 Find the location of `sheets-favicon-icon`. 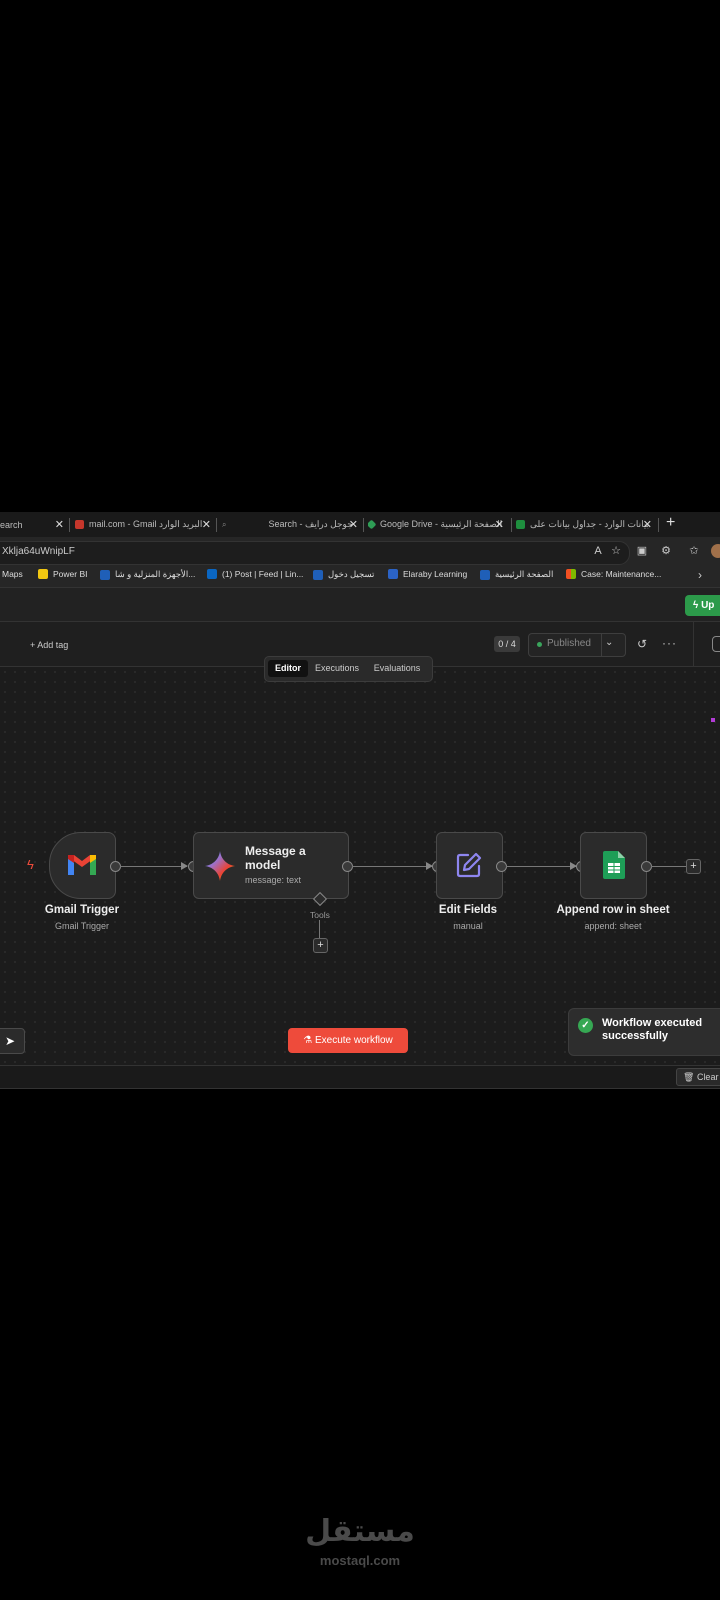

sheets-favicon-icon is located at coordinates (520, 524).